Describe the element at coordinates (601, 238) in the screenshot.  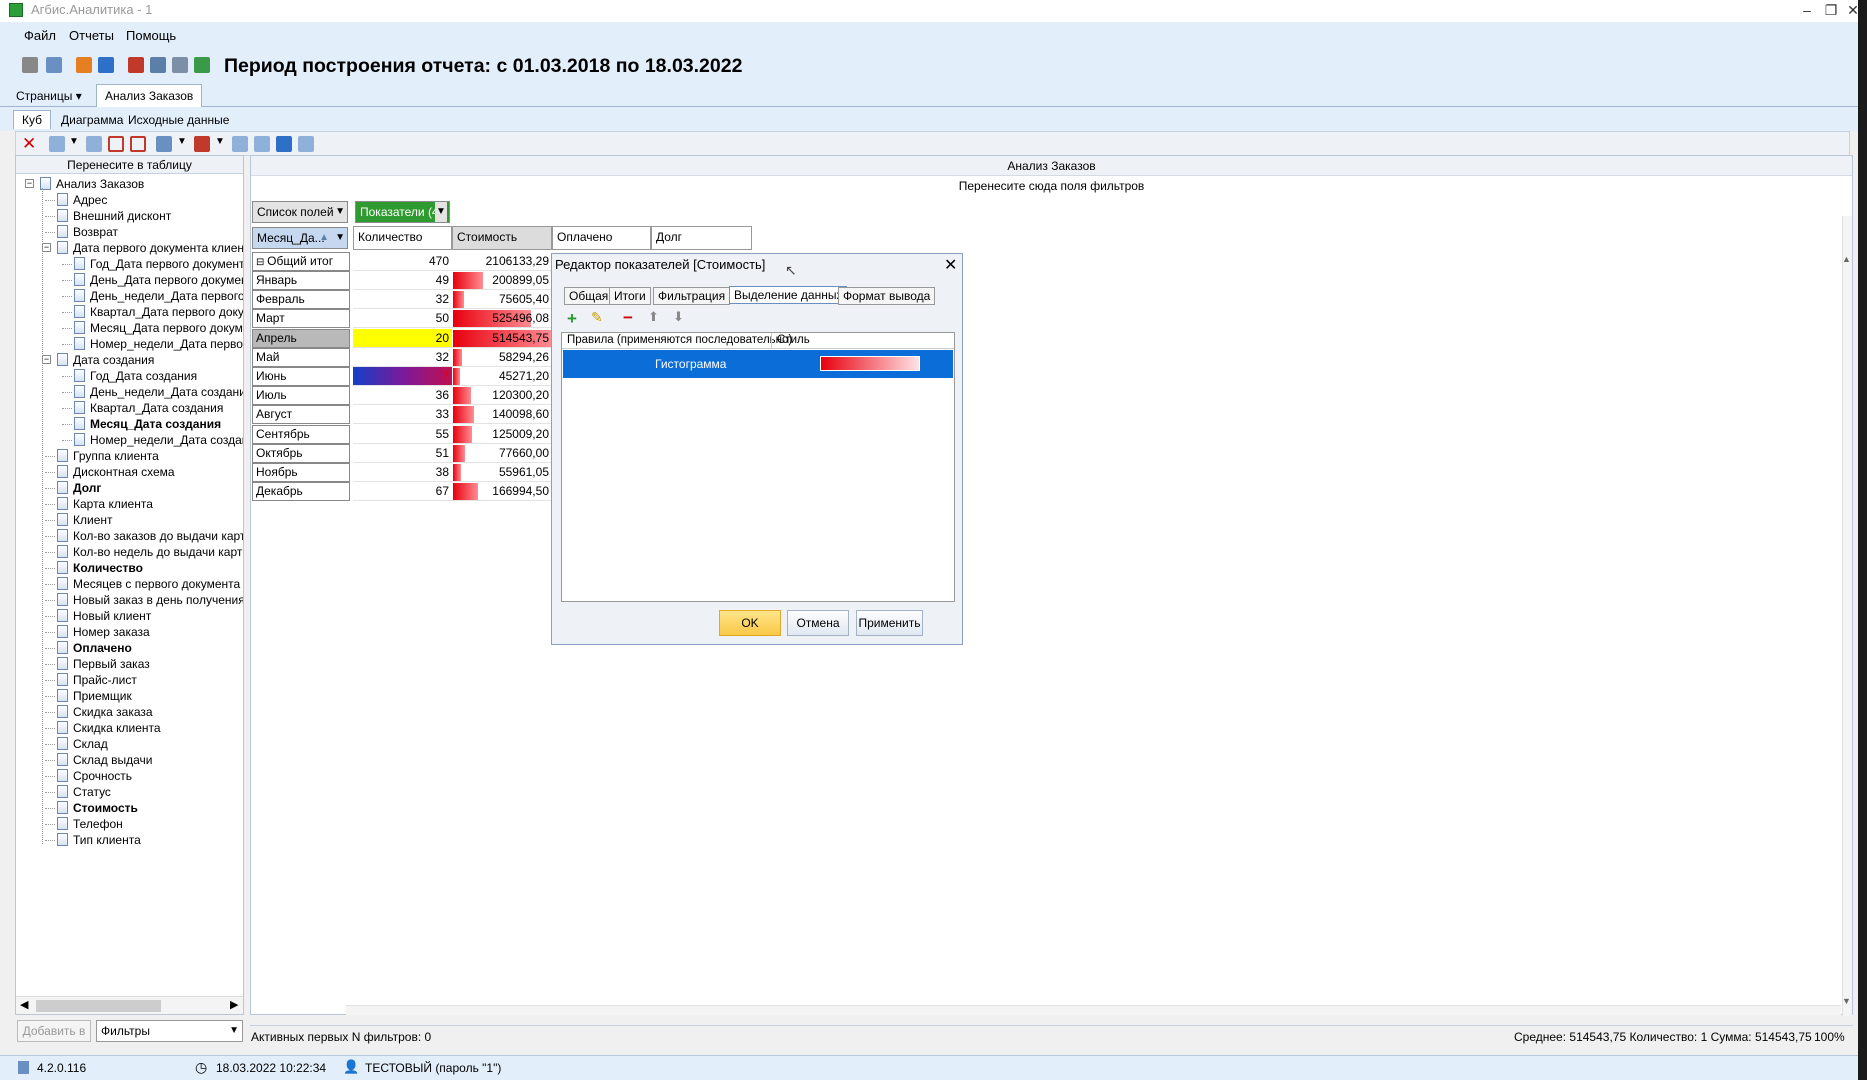
I see `col-header-paid: Оплачено` at that location.